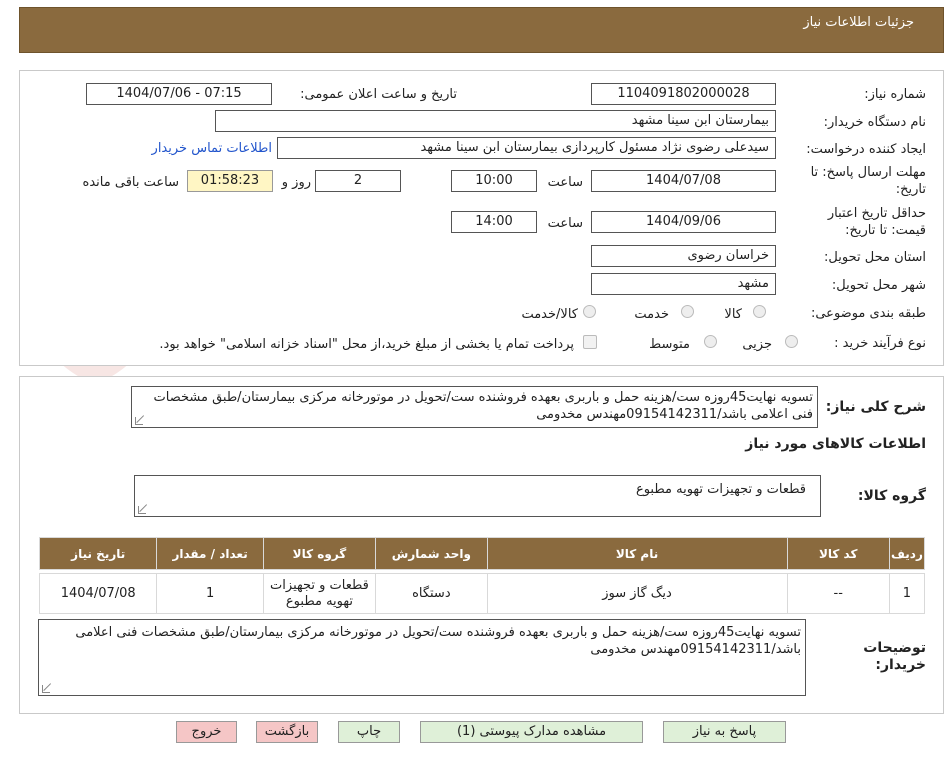 The height and width of the screenshot is (764, 944). I want to click on cell-need-date: 1404/07/08, so click(98, 593).